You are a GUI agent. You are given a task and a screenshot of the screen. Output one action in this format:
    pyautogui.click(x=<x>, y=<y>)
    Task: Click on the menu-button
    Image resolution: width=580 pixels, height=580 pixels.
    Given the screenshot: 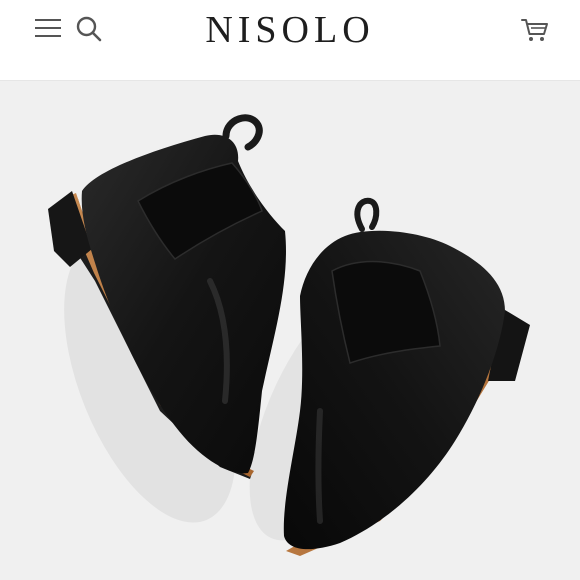 What is the action you would take?
    pyautogui.click(x=48, y=28)
    